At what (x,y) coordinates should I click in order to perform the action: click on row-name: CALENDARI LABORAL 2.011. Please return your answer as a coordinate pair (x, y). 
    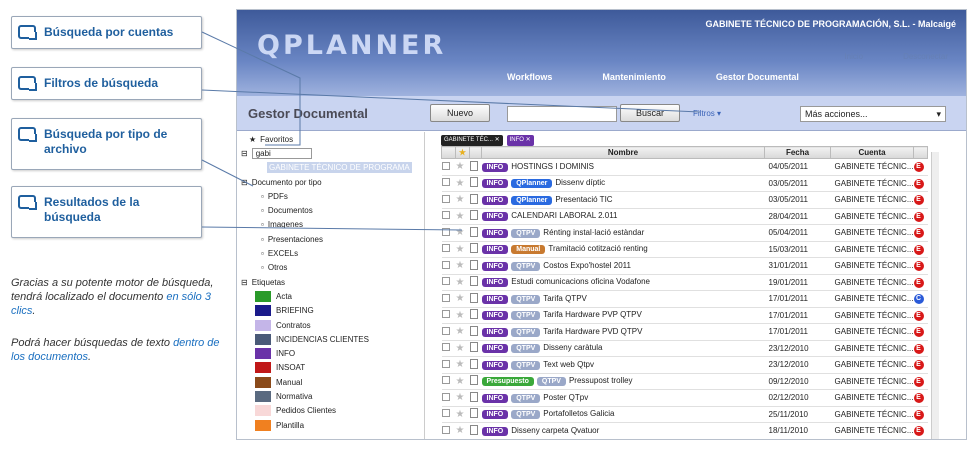
    Looking at the image, I should click on (564, 215).